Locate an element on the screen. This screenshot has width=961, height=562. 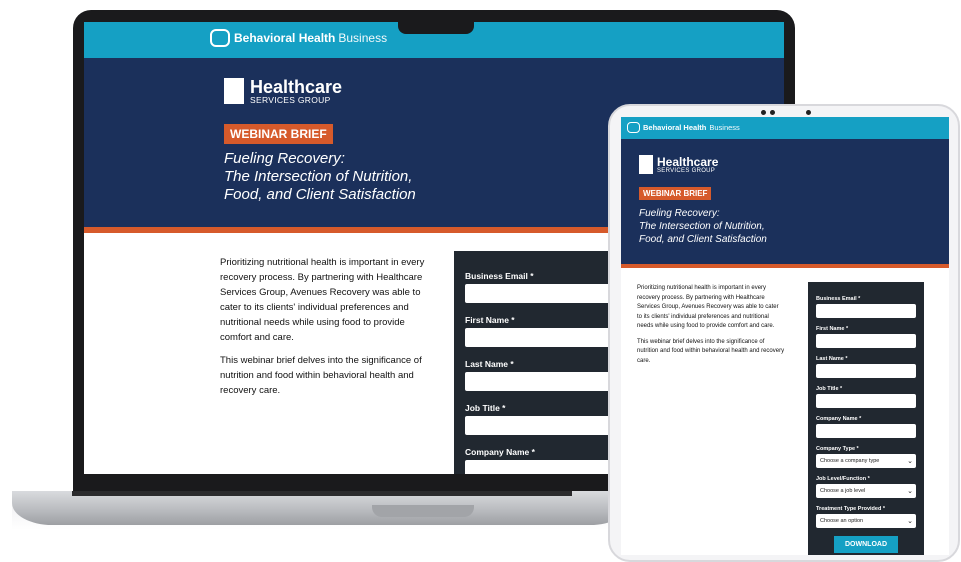
laptop-notch is located at coordinates (436, 27).